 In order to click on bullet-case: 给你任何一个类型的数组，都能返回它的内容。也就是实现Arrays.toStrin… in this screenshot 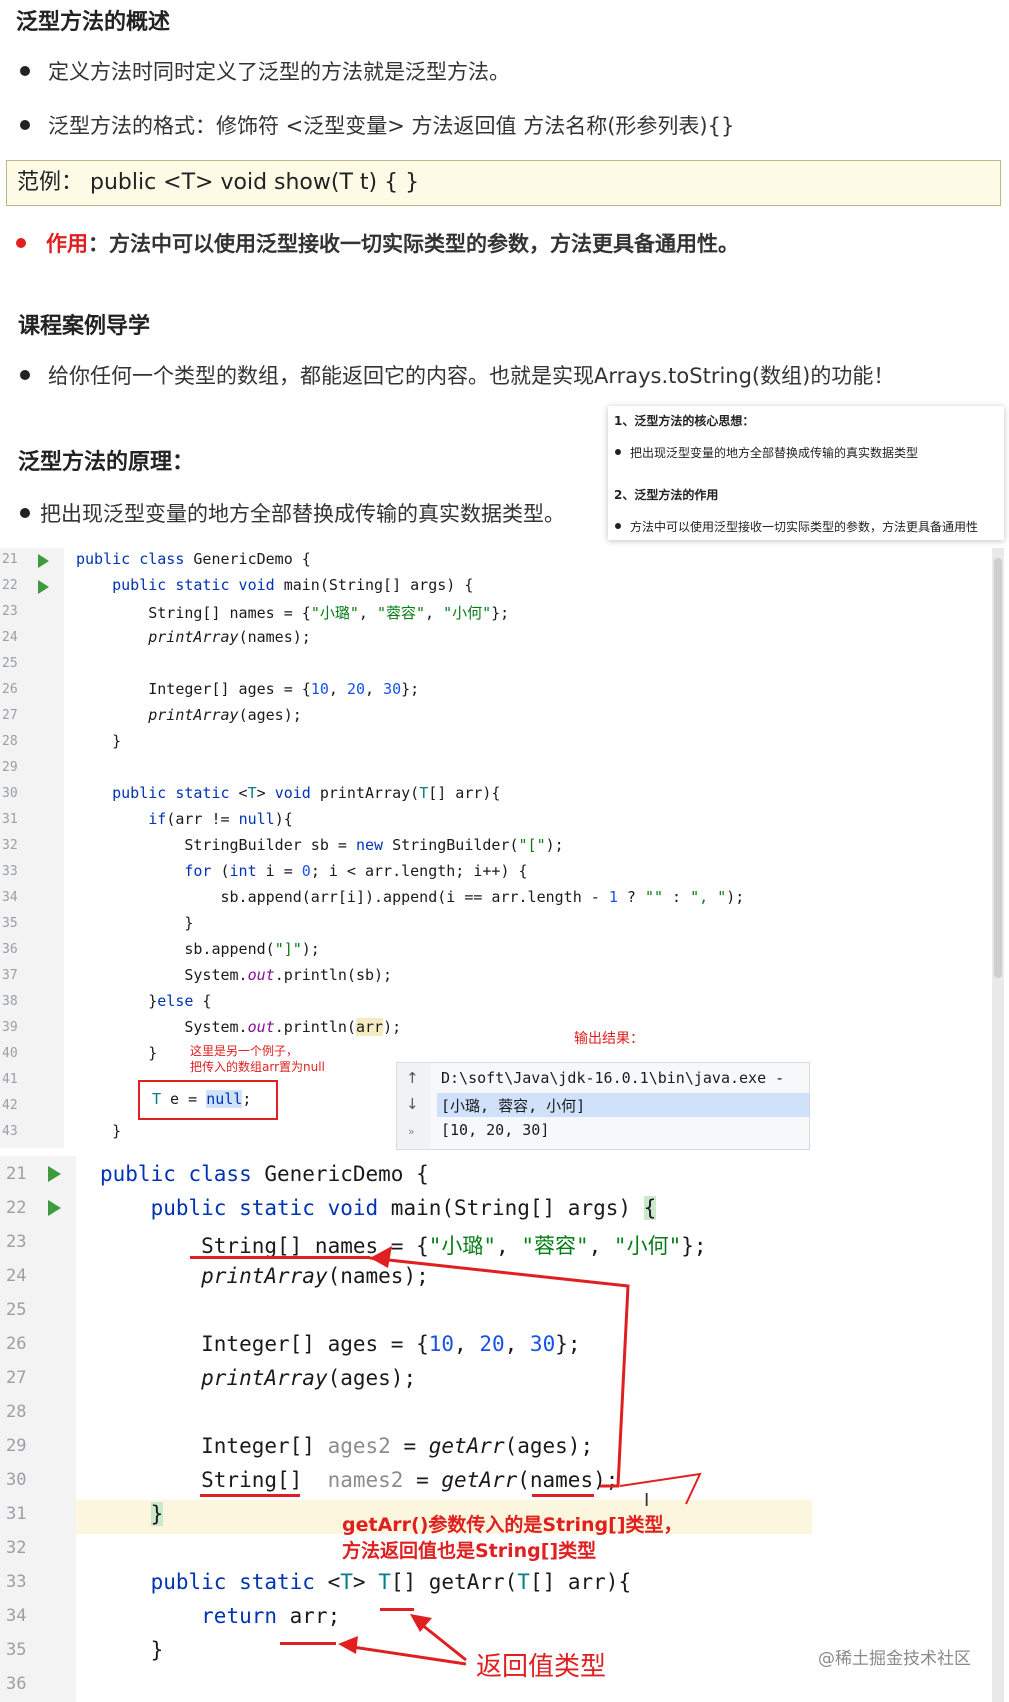, I will do `click(471, 376)`.